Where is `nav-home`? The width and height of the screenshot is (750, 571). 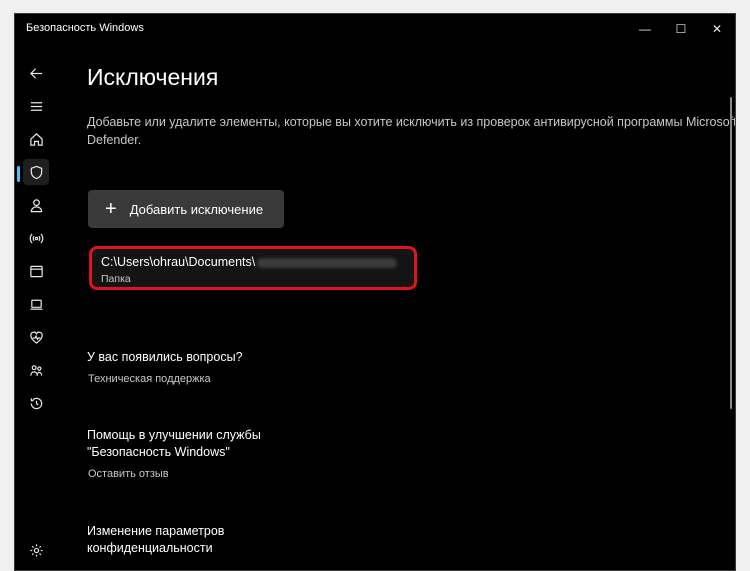
nav-home is located at coordinates (36, 139).